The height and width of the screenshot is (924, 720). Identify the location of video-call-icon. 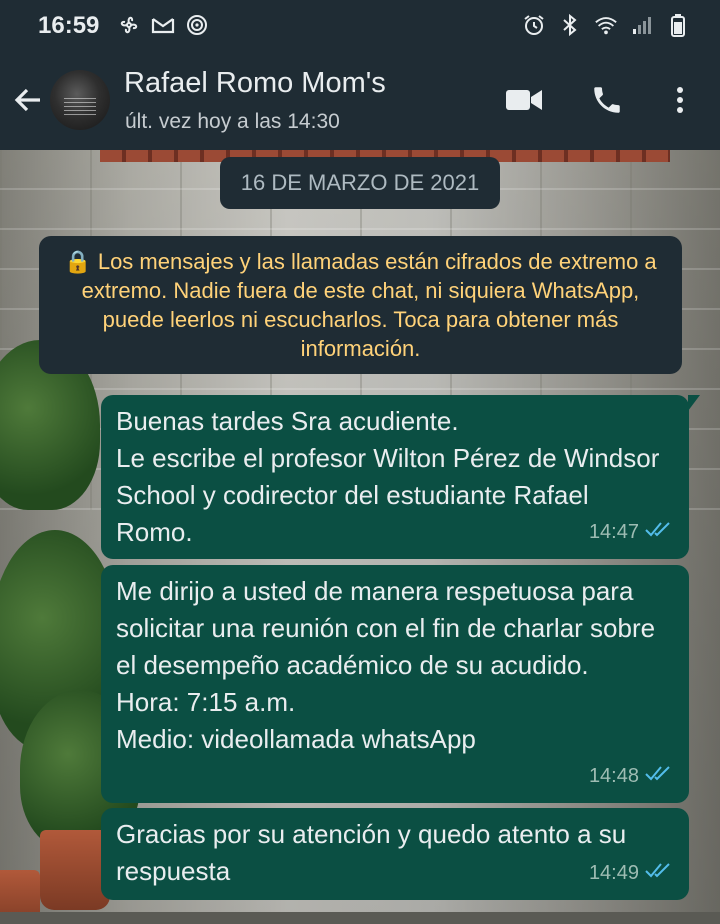
(524, 100).